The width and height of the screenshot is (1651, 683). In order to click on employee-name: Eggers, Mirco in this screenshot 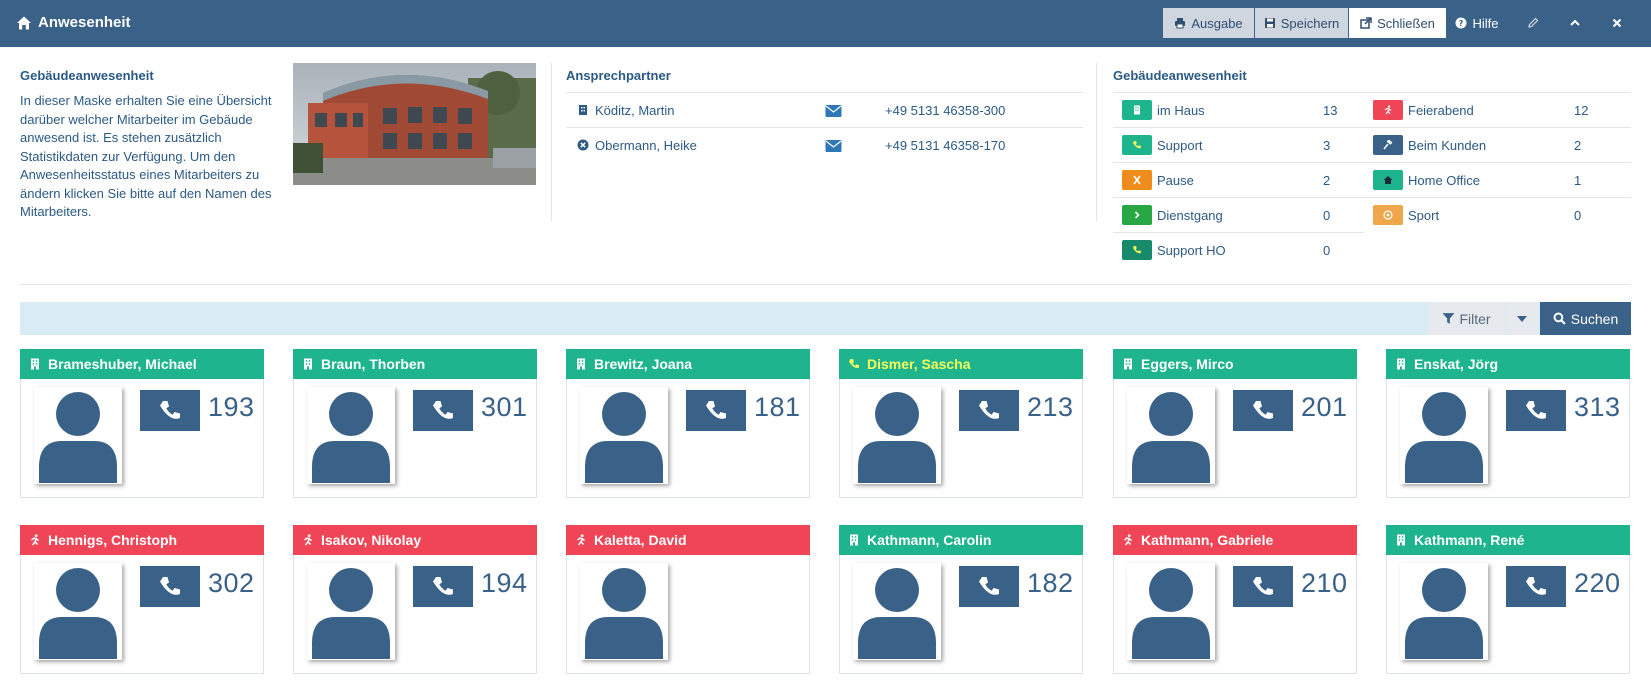, I will do `click(1187, 364)`.